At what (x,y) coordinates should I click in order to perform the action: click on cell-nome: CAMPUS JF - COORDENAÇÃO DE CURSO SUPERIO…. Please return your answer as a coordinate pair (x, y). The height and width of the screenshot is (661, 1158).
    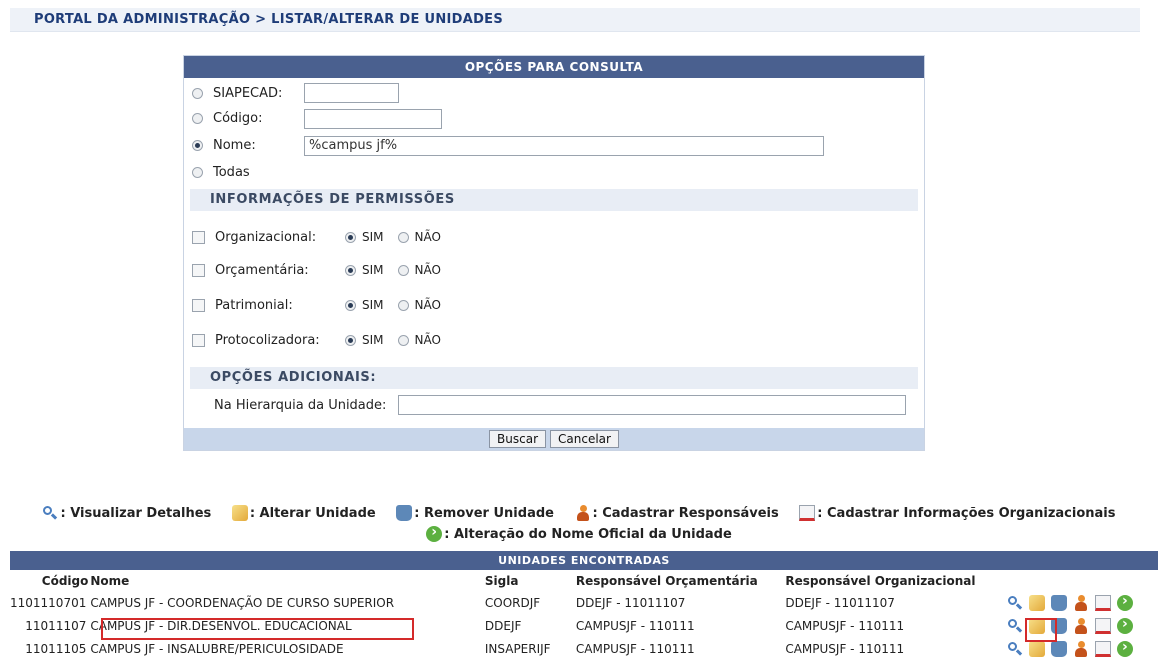
    Looking at the image, I should click on (242, 602).